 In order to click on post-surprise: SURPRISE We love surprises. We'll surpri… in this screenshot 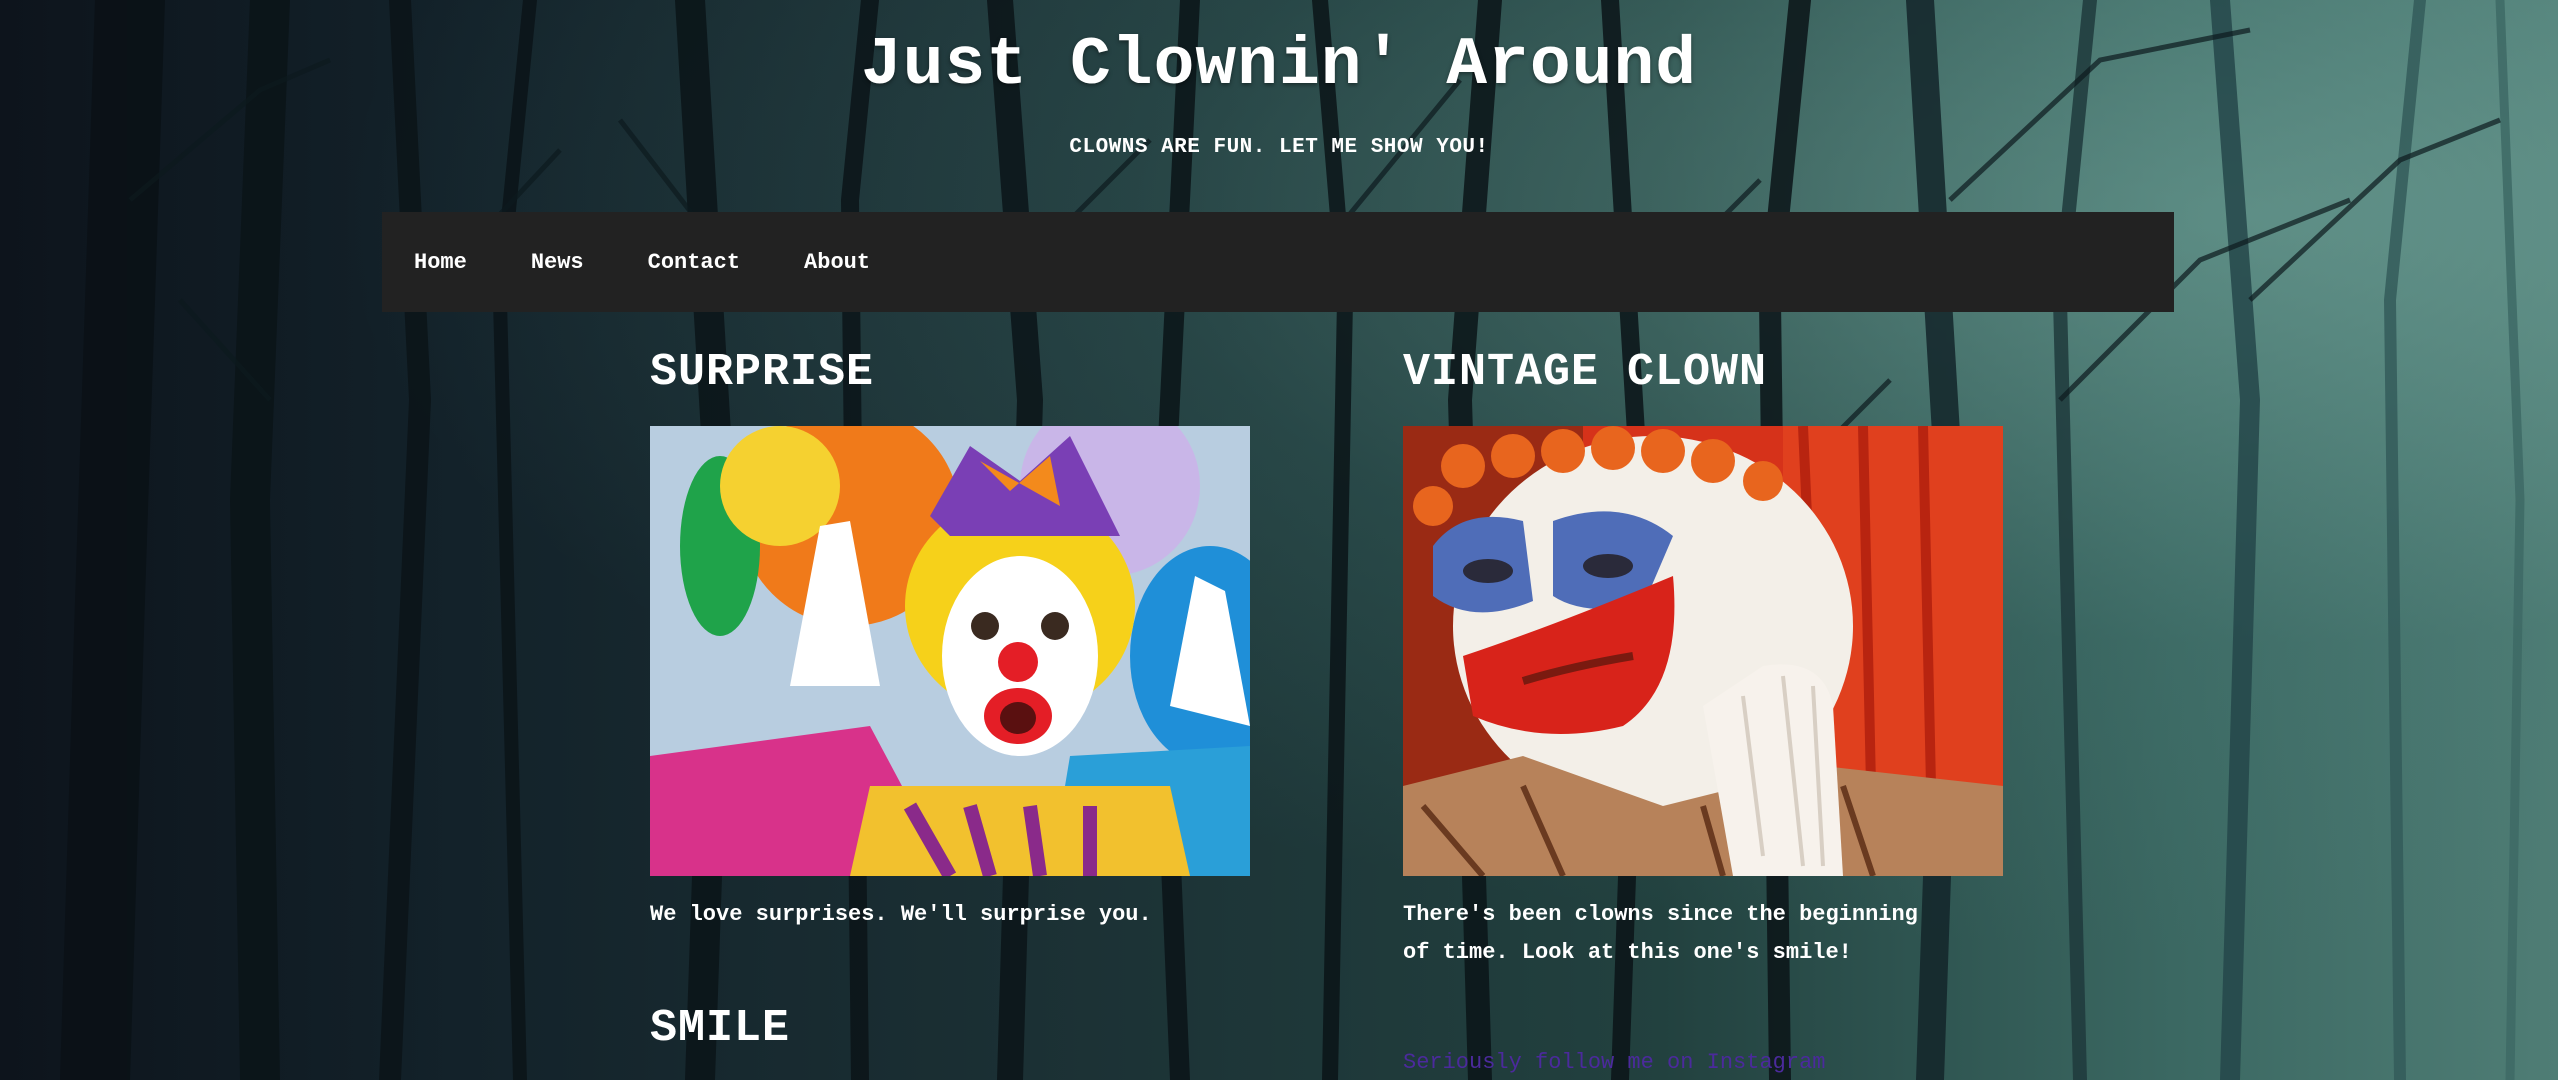, I will do `click(950, 646)`.